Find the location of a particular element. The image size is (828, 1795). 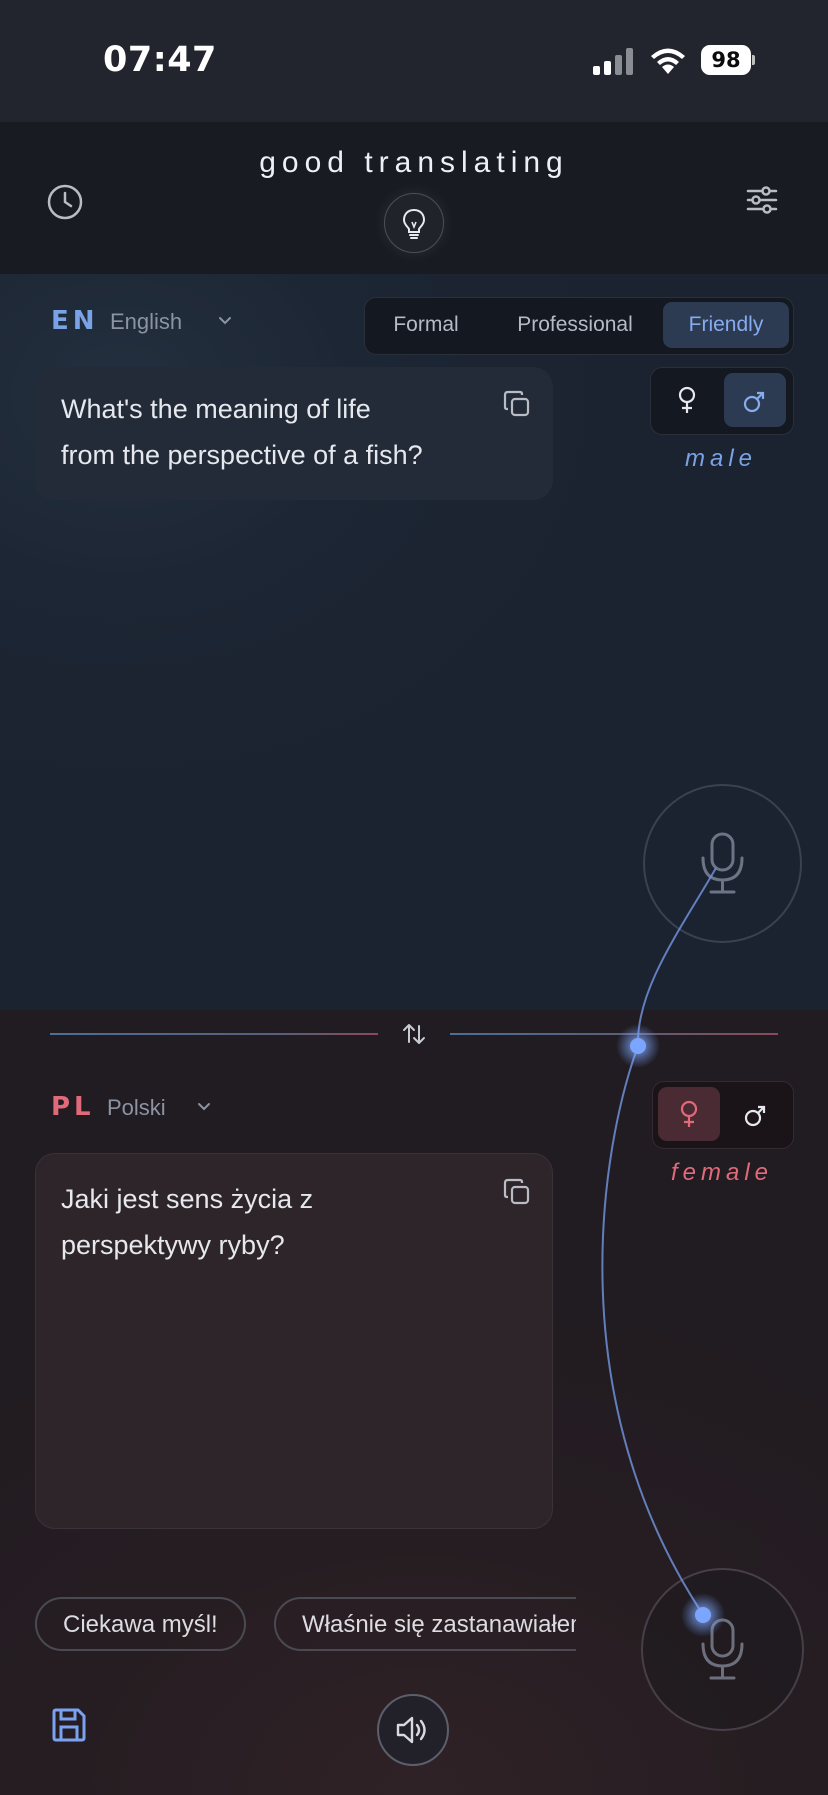

target-gender-label: female is located at coordinates (722, 1172).